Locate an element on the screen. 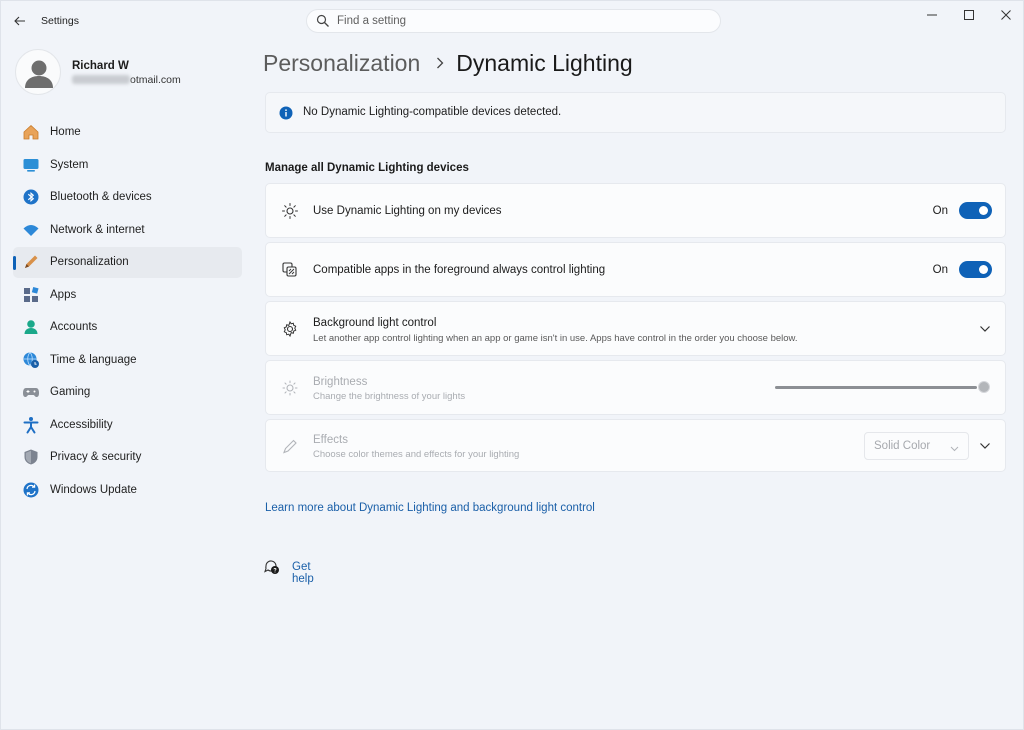  avatar is located at coordinates (38, 72).